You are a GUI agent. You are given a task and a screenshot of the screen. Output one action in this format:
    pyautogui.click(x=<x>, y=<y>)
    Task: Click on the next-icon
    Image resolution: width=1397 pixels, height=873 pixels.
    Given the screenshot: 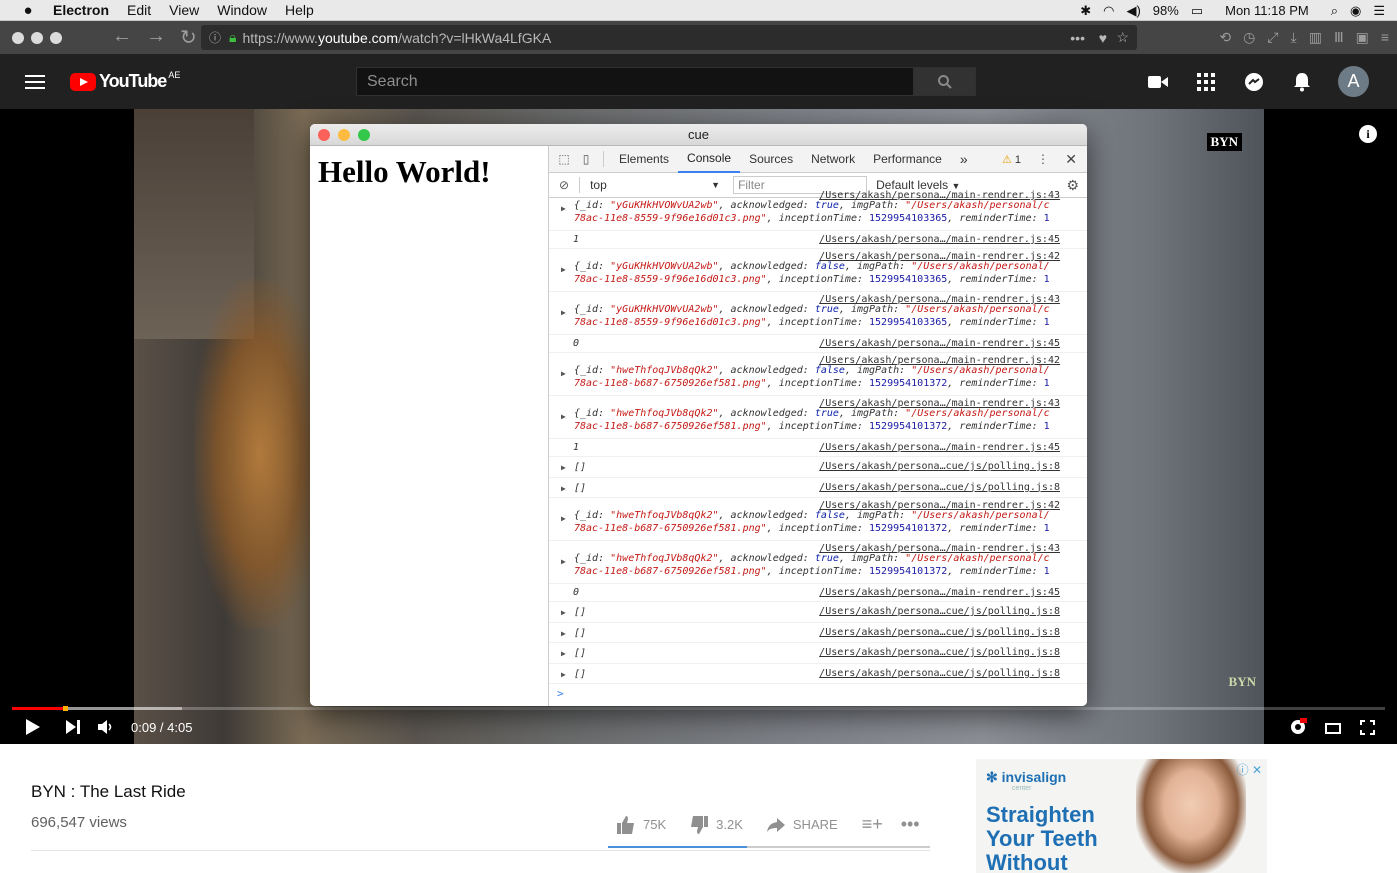 What is the action you would take?
    pyautogui.click(x=73, y=728)
    